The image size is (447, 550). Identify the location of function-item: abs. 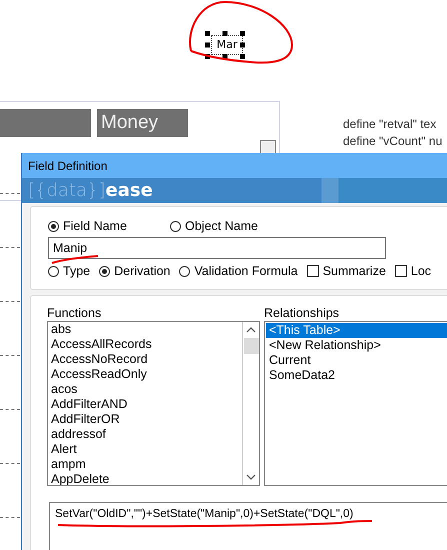
(146, 329).